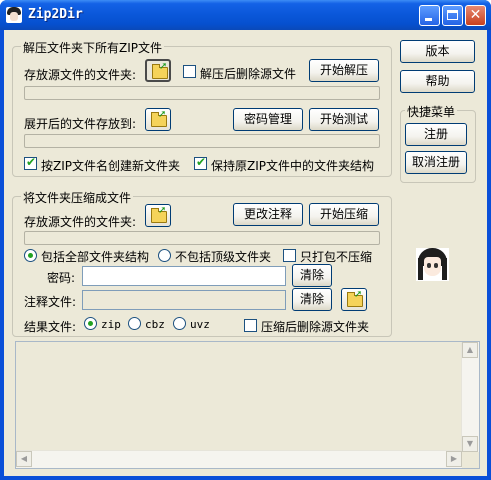 The width and height of the screenshot is (491, 480). I want to click on format-uvz-label: uvz, so click(200, 324).